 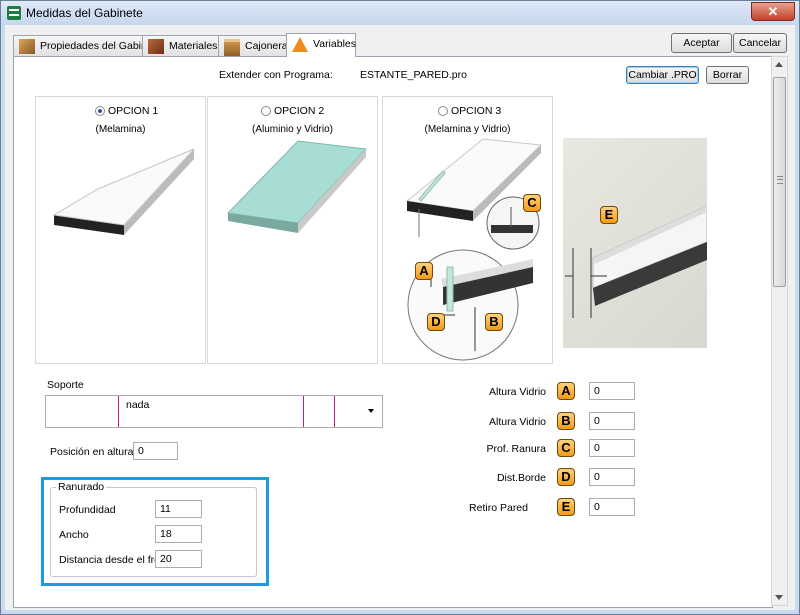 I want to click on scroll-down-icon, so click(x=779, y=597).